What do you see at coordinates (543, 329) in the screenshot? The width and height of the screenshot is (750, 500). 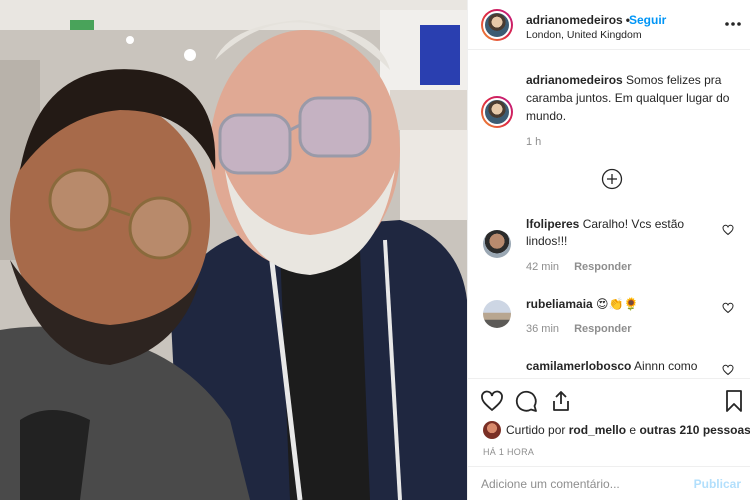 I see `comment-time: 36 min` at bounding box center [543, 329].